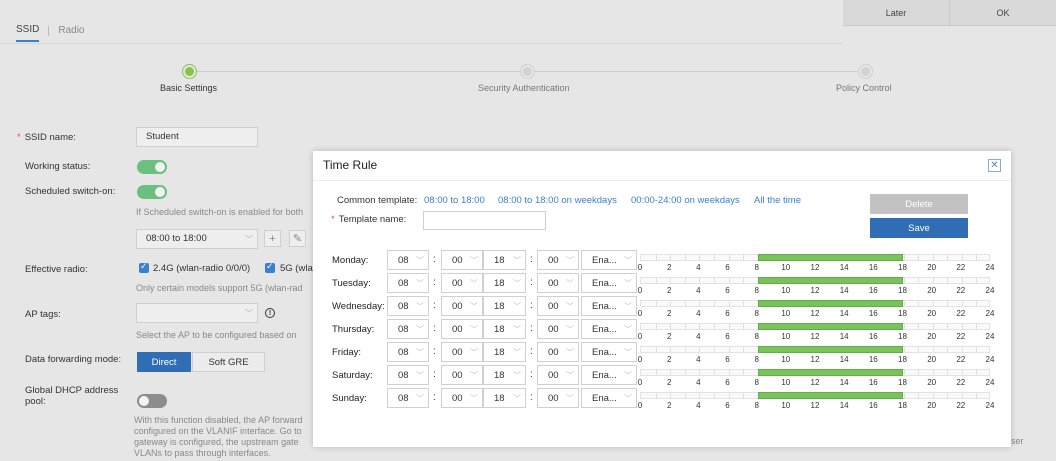 The image size is (1056, 461). What do you see at coordinates (197, 137) in the screenshot?
I see `ssid-name-input: Student` at bounding box center [197, 137].